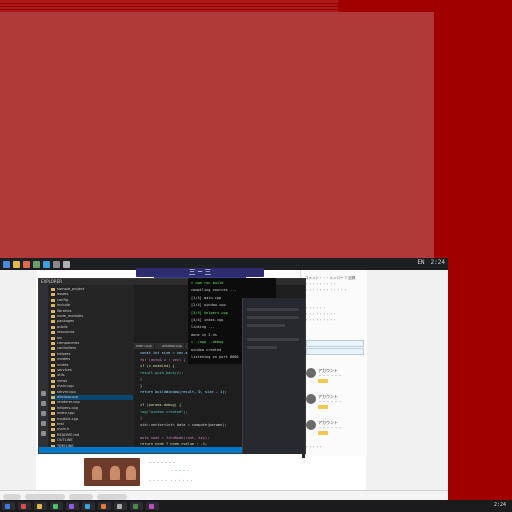 The width and height of the screenshot is (512, 512). I want to click on terminal-line: > npm run build, so click(207, 283).